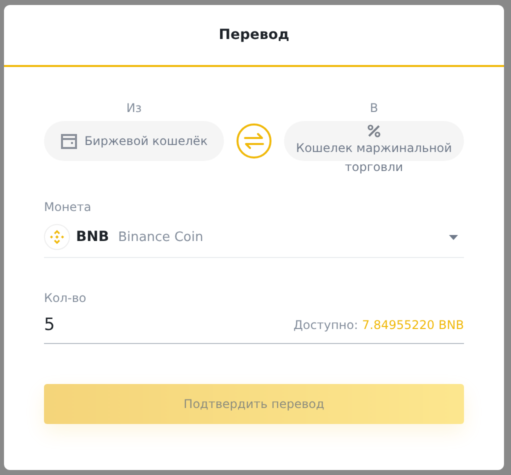 The image size is (511, 475). Describe the element at coordinates (374, 158) in the screenshot. I see `to-wallet-name: Кошелек маржинальной торговли` at that location.